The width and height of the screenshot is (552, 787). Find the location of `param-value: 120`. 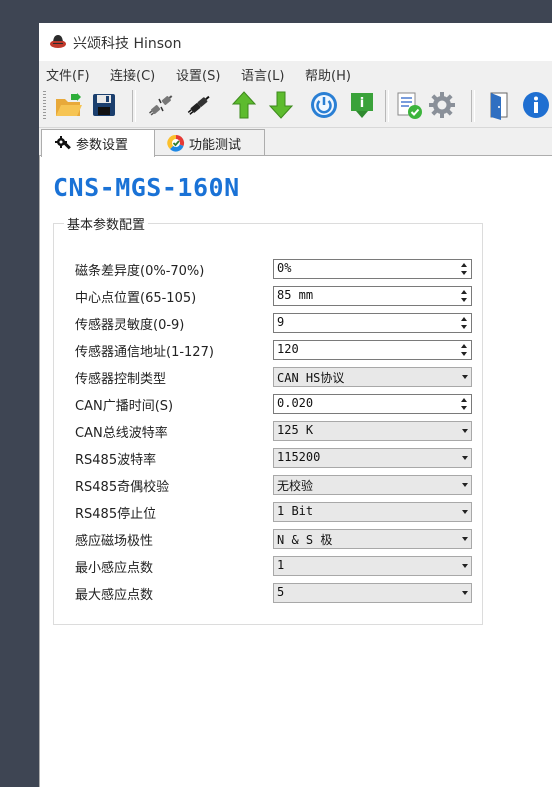

param-value: 120 is located at coordinates (288, 349).